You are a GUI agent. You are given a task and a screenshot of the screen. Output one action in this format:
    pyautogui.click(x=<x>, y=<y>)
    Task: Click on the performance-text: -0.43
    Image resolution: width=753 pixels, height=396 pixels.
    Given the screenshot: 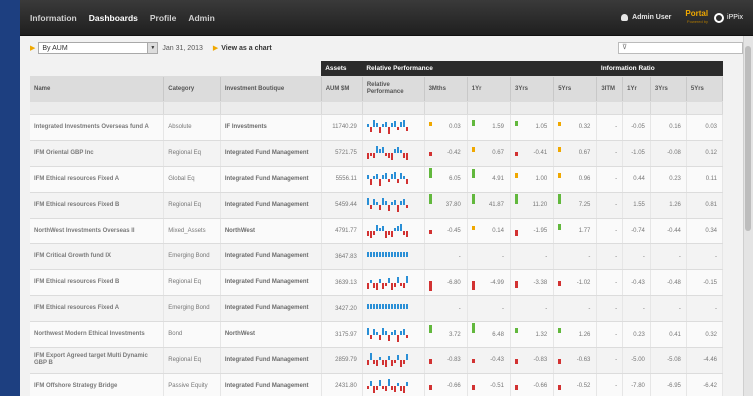 What is the action you would take?
    pyautogui.click(x=497, y=360)
    